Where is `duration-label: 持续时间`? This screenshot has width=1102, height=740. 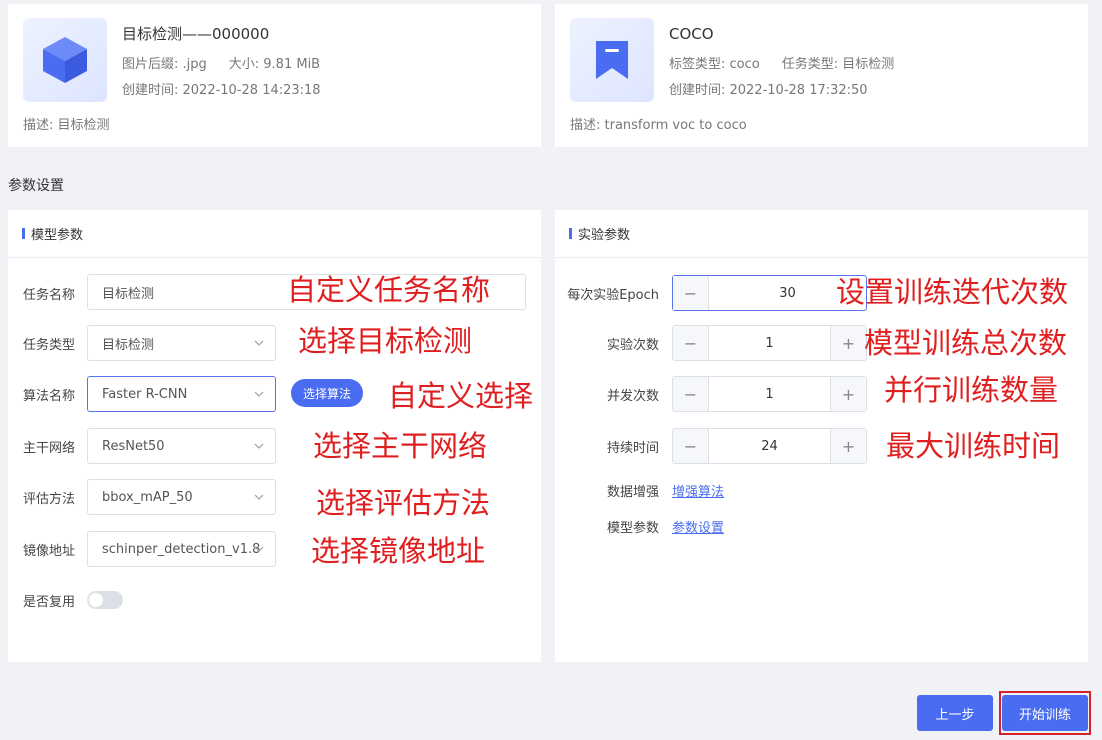
duration-label: 持续时间 is located at coordinates (632, 448).